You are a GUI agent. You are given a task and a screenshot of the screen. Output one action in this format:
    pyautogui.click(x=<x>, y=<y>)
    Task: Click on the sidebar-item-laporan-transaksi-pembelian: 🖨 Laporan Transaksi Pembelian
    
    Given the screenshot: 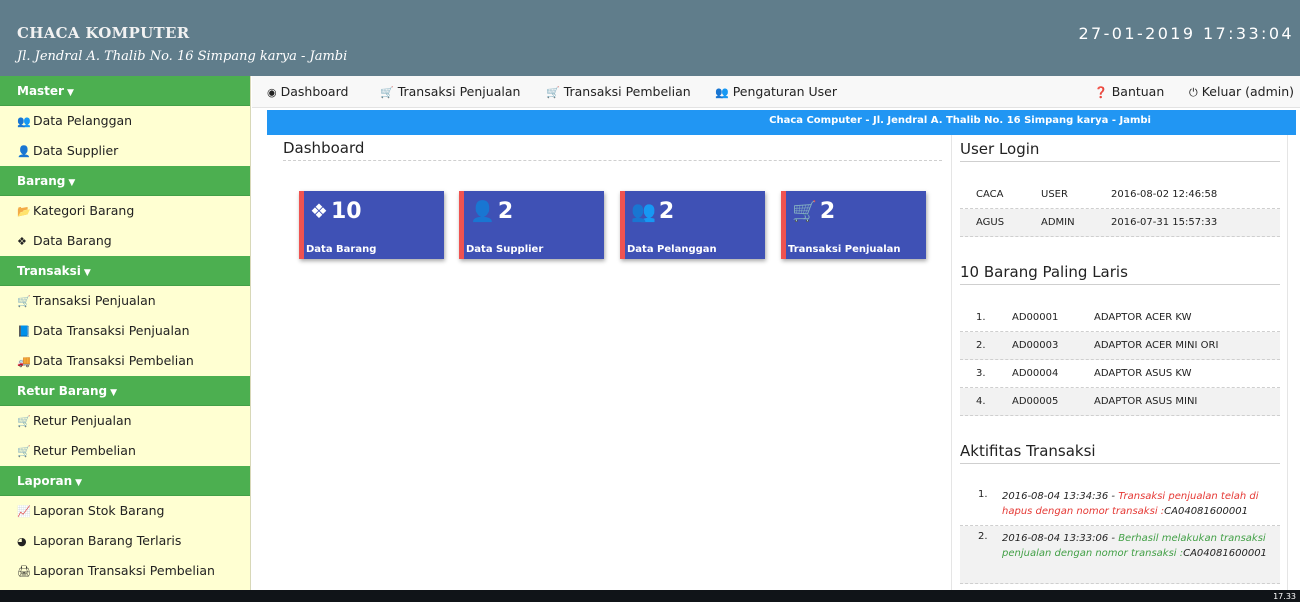 What is the action you would take?
    pyautogui.click(x=125, y=571)
    